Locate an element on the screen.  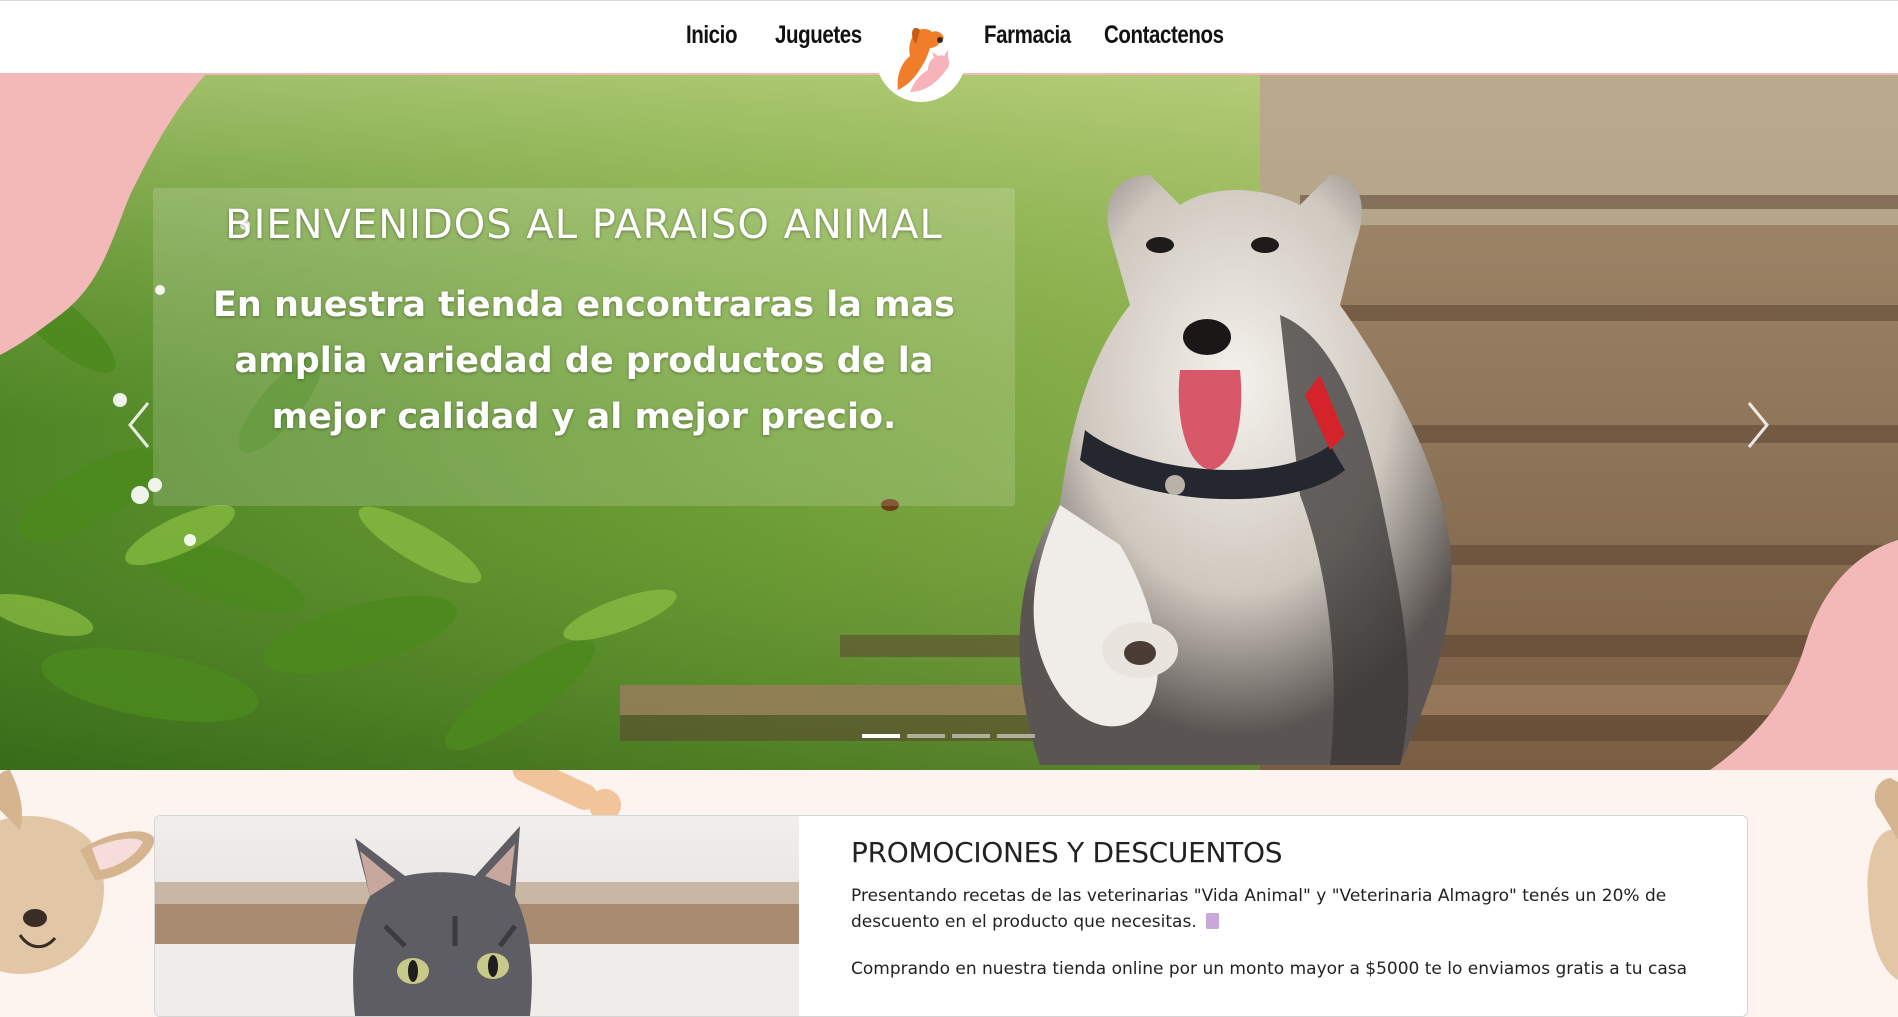
logo is located at coordinates (921, 61).